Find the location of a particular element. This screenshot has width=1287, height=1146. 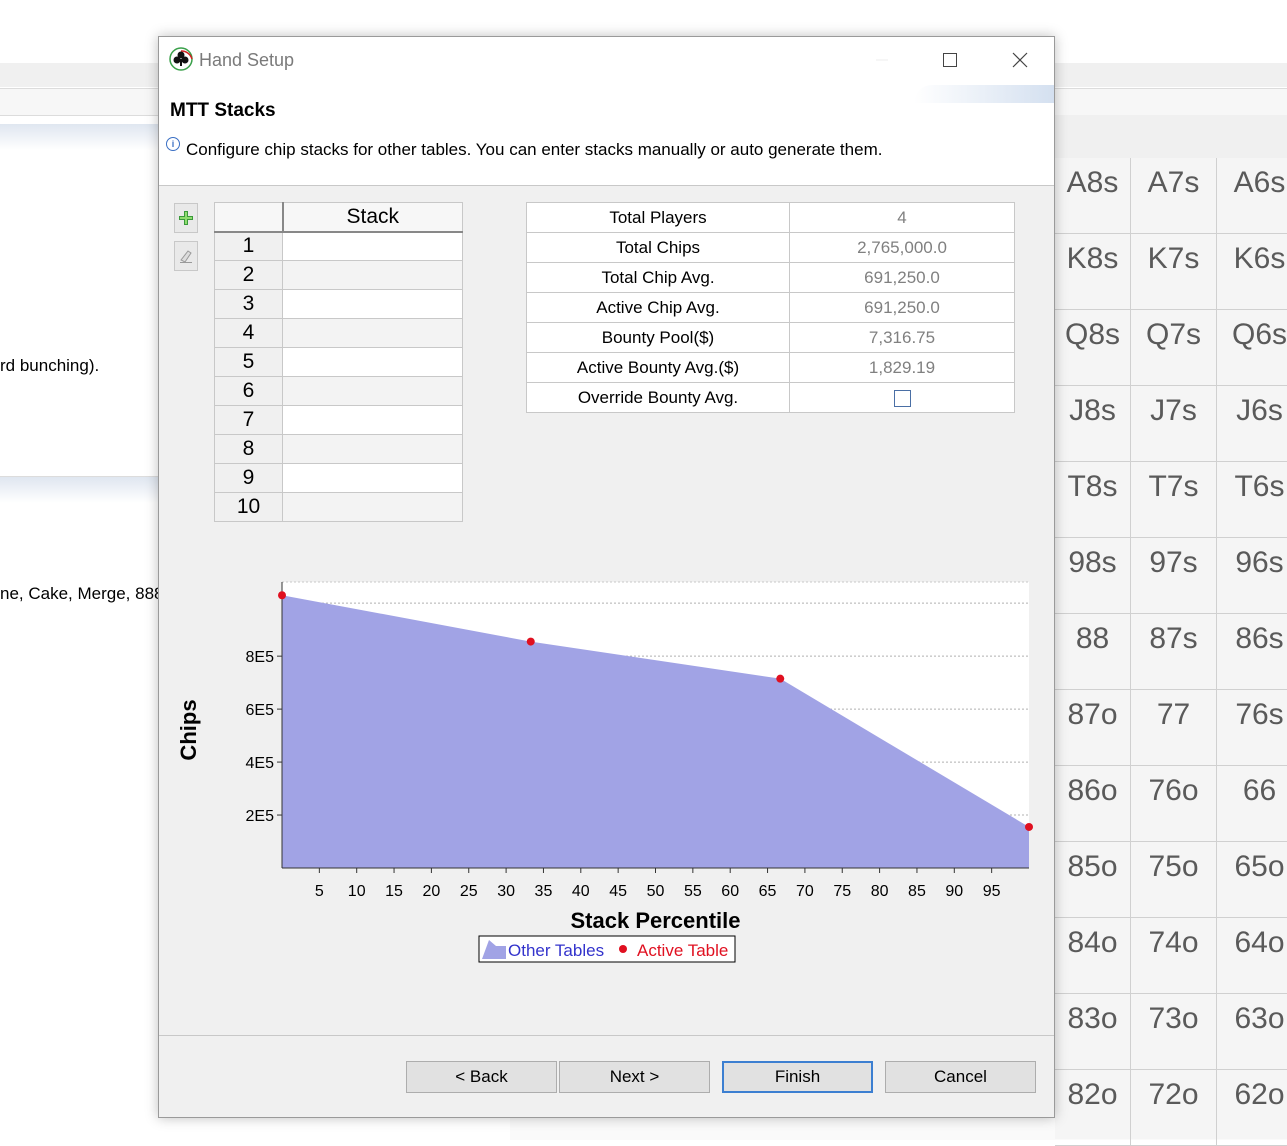

hand-cell: 62o is located at coordinates (1252, 1108).